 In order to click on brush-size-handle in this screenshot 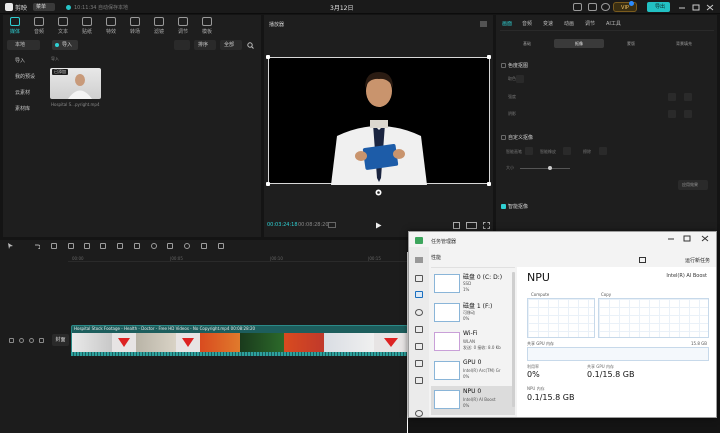, I will do `click(550, 168)`.